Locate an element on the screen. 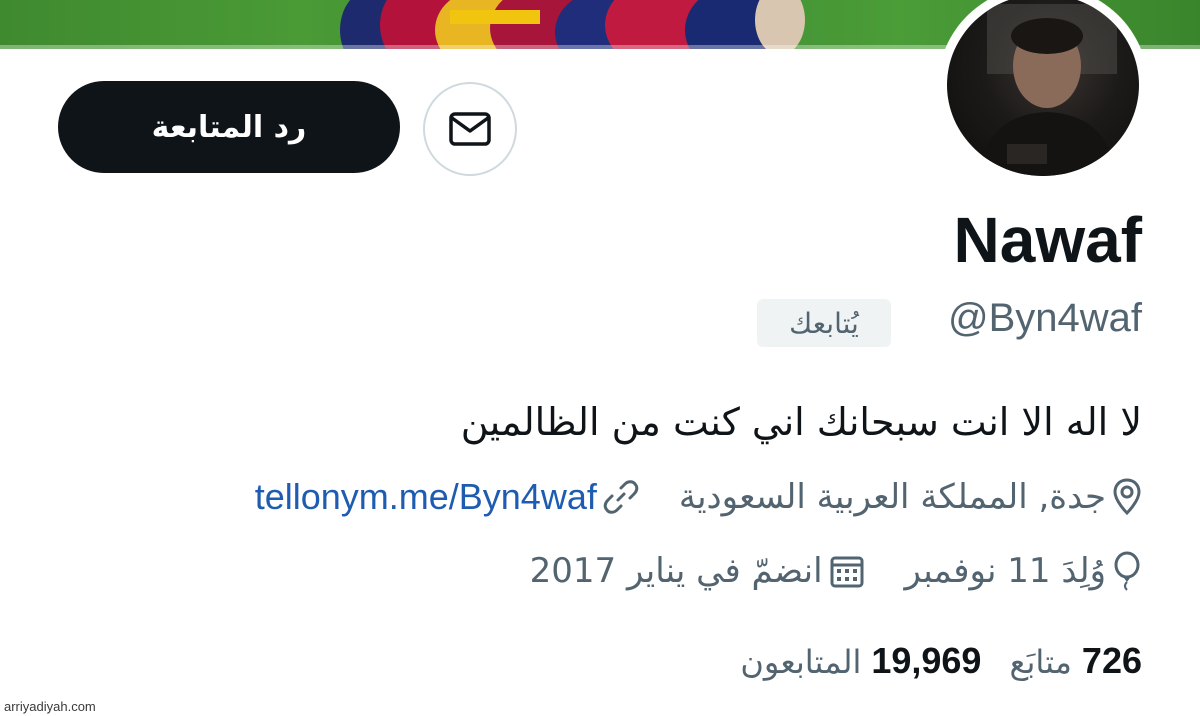 This screenshot has height=716, width=1200. person-photo-icon is located at coordinates (1047, 90).